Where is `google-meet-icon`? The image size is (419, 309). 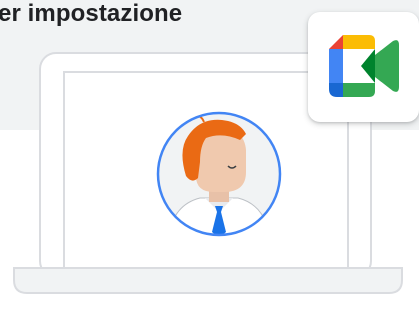
google-meet-icon is located at coordinates (364, 66).